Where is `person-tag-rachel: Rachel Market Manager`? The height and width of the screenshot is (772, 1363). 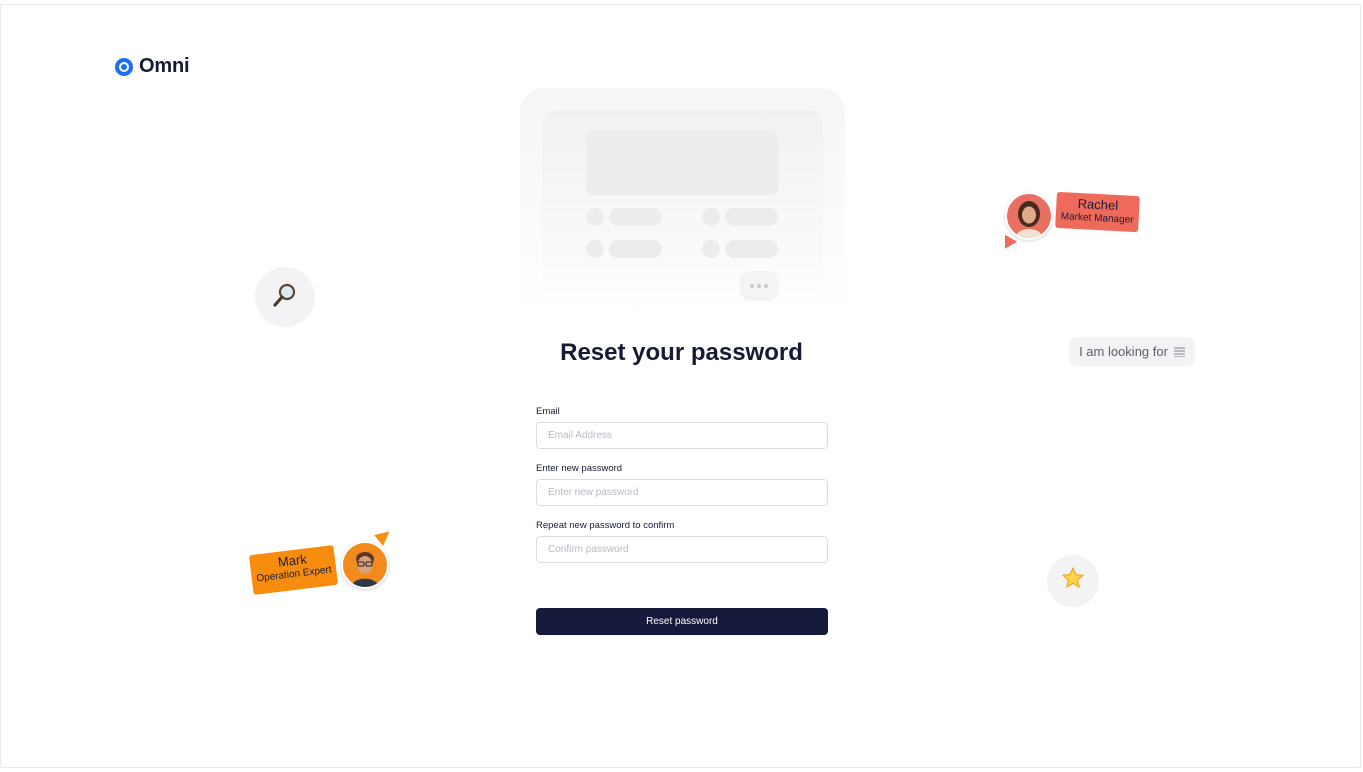 person-tag-rachel: Rachel Market Manager is located at coordinates (1097, 212).